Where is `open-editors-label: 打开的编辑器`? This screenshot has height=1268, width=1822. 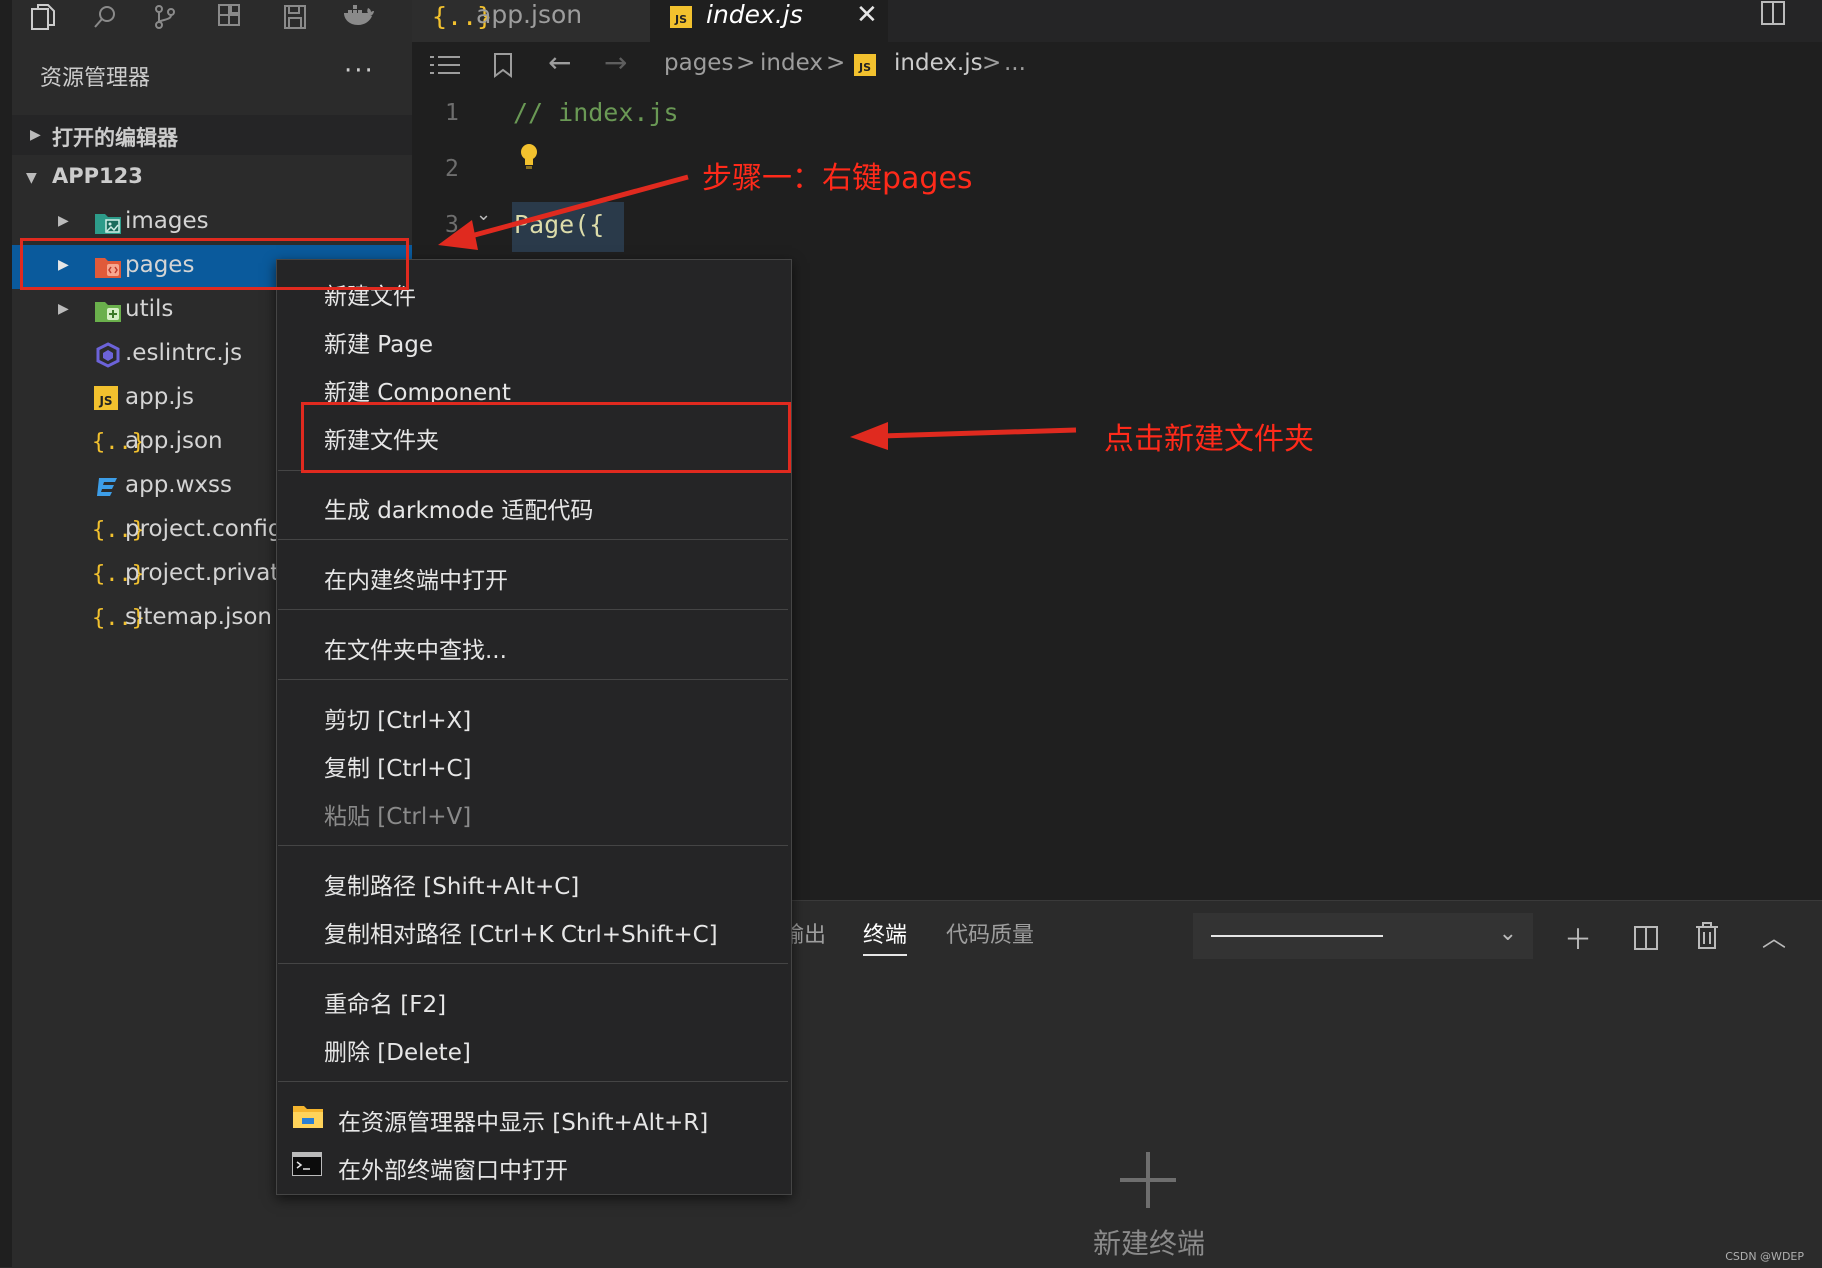 open-editors-label: 打开的编辑器 is located at coordinates (115, 138).